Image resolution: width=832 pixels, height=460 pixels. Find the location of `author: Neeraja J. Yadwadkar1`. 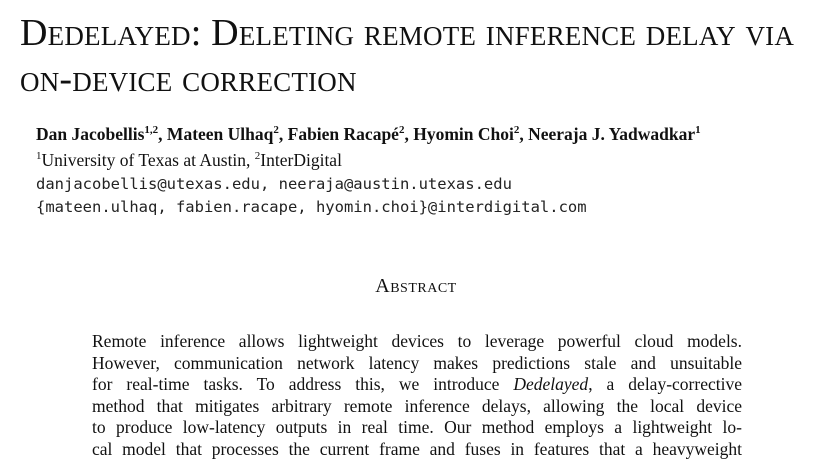

author: Neeraja J. Yadwadkar1 is located at coordinates (614, 134).